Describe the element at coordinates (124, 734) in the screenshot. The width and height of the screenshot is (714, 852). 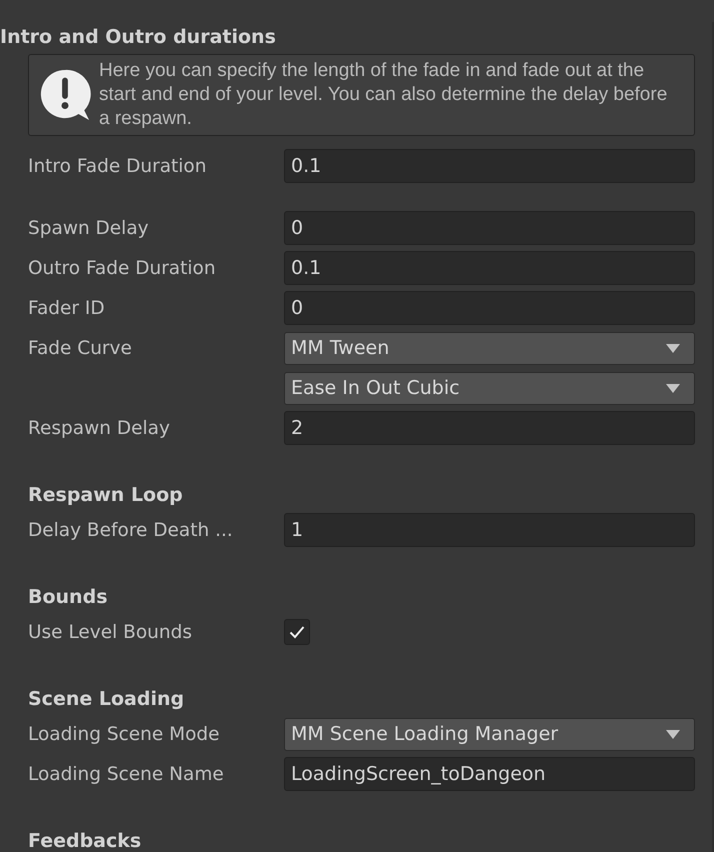
I see `field-label: Loading Scene Mode` at that location.